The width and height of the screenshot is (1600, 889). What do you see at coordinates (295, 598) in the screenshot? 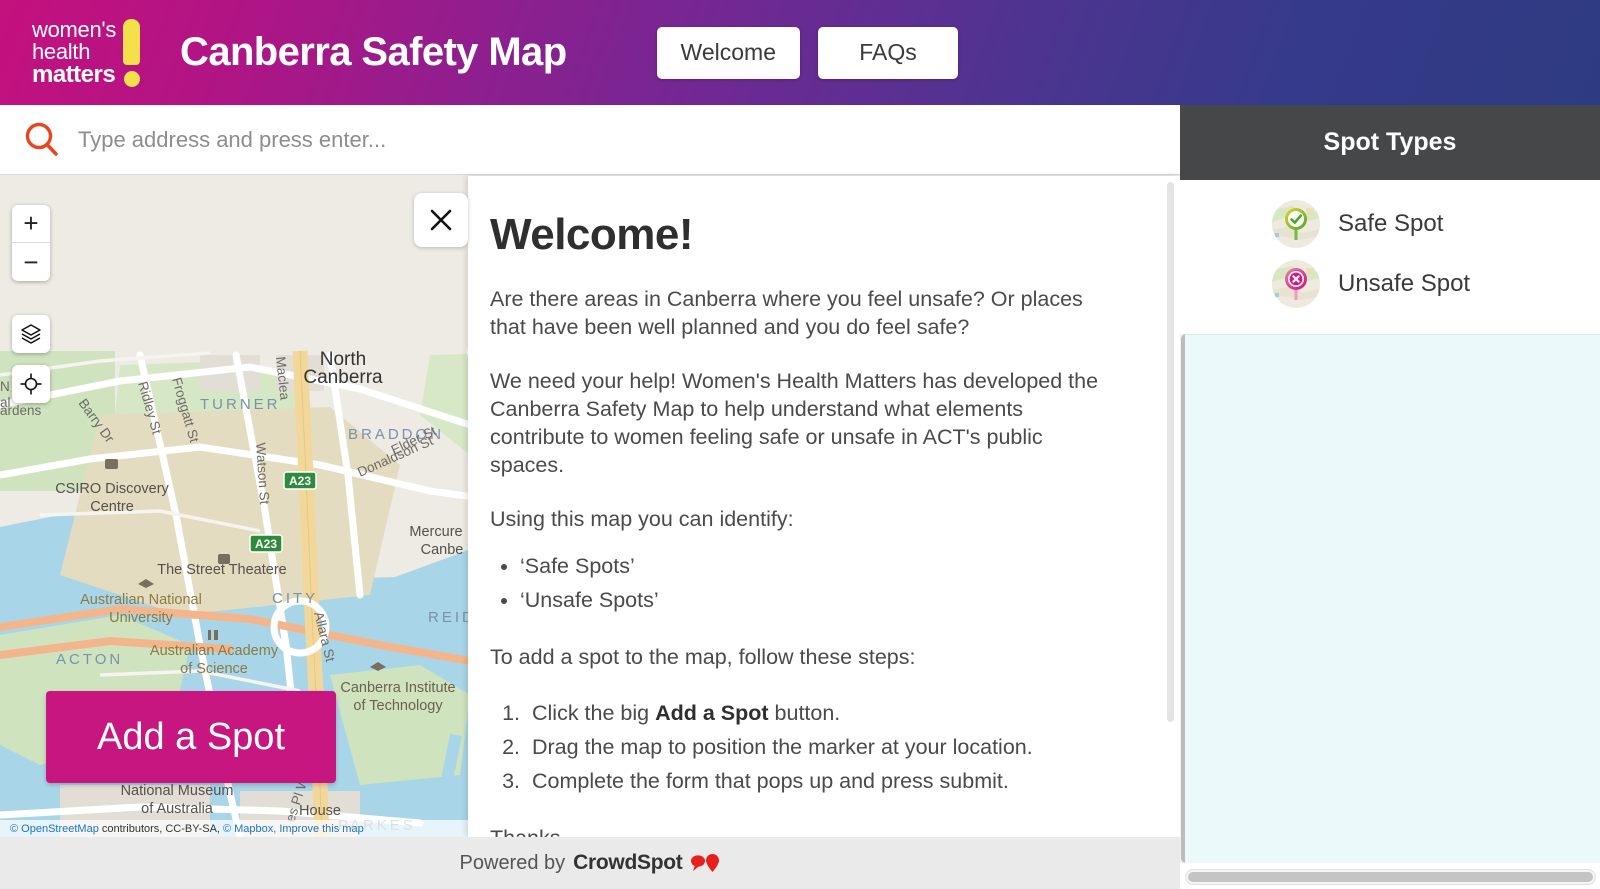
I see `svg-text: CITY` at bounding box center [295, 598].